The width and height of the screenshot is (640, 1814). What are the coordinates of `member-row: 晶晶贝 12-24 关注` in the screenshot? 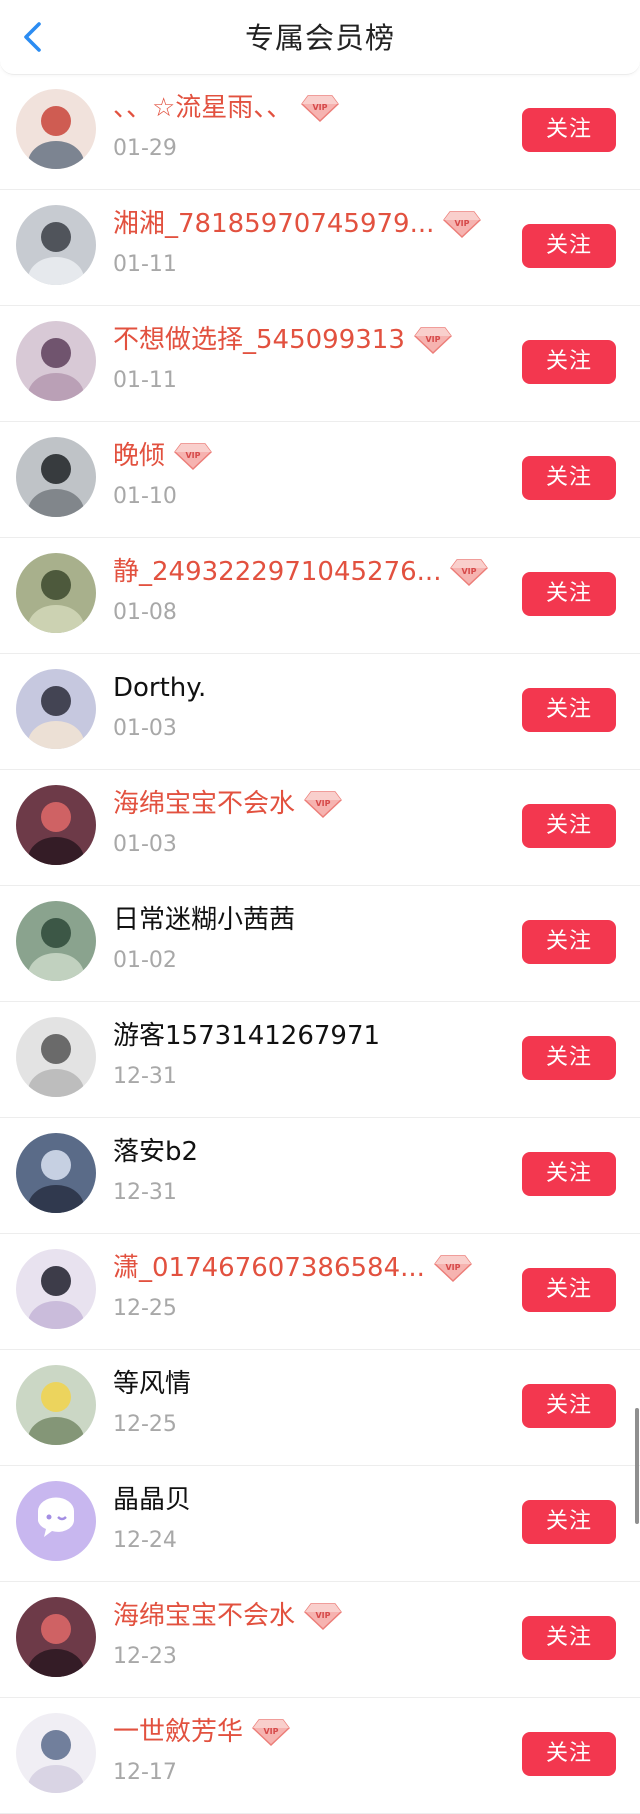 It's located at (320, 1524).